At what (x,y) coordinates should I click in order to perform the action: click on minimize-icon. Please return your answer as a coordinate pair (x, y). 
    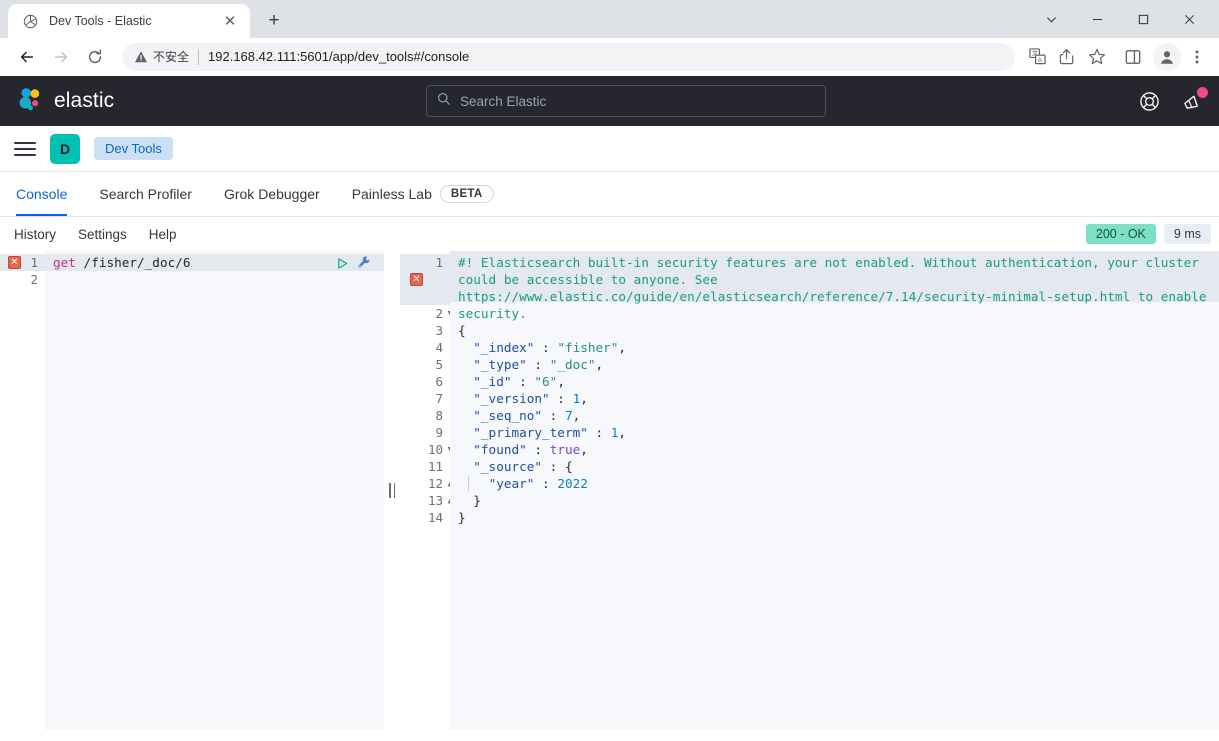
    Looking at the image, I should click on (1097, 19).